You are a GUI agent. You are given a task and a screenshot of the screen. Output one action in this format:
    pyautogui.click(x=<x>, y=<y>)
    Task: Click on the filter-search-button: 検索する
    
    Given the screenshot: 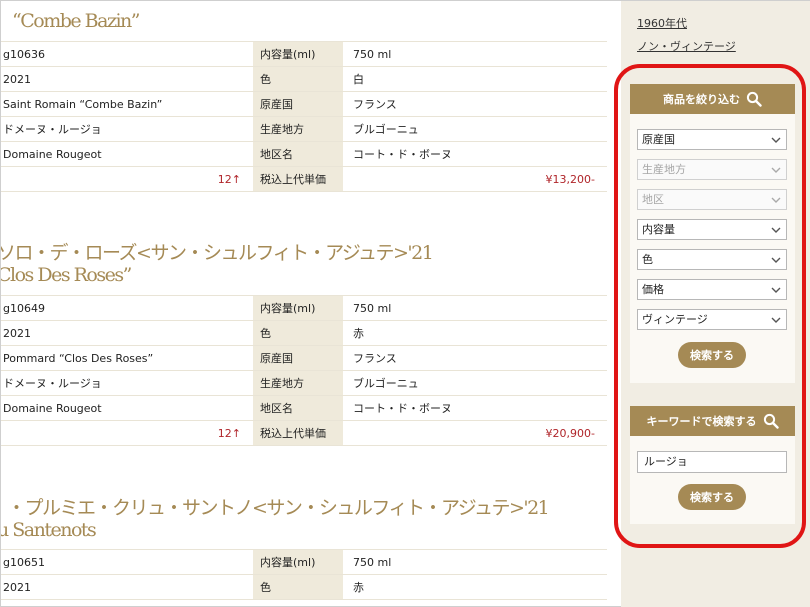 What is the action you would take?
    pyautogui.click(x=712, y=355)
    